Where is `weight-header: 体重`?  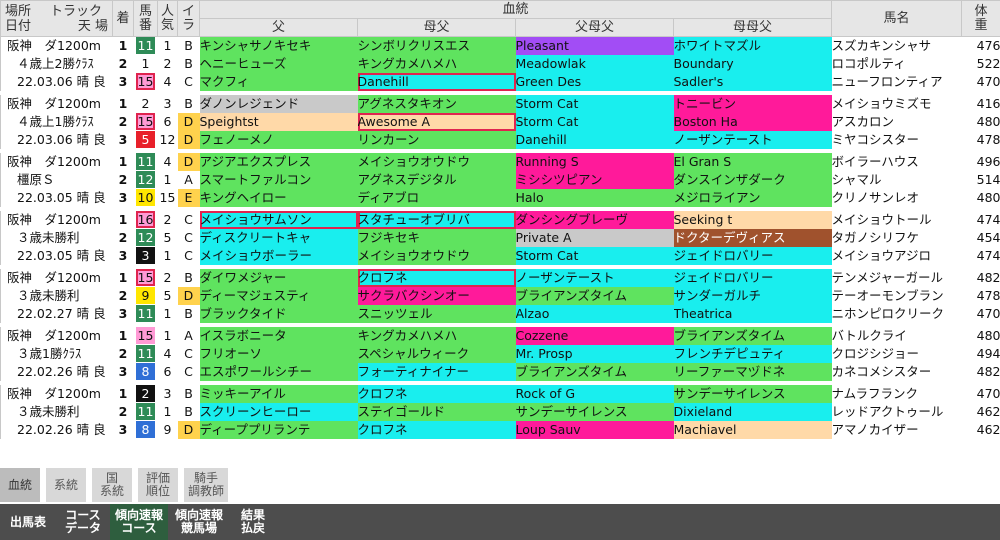
weight-header: 体重 is located at coordinates (980, 18).